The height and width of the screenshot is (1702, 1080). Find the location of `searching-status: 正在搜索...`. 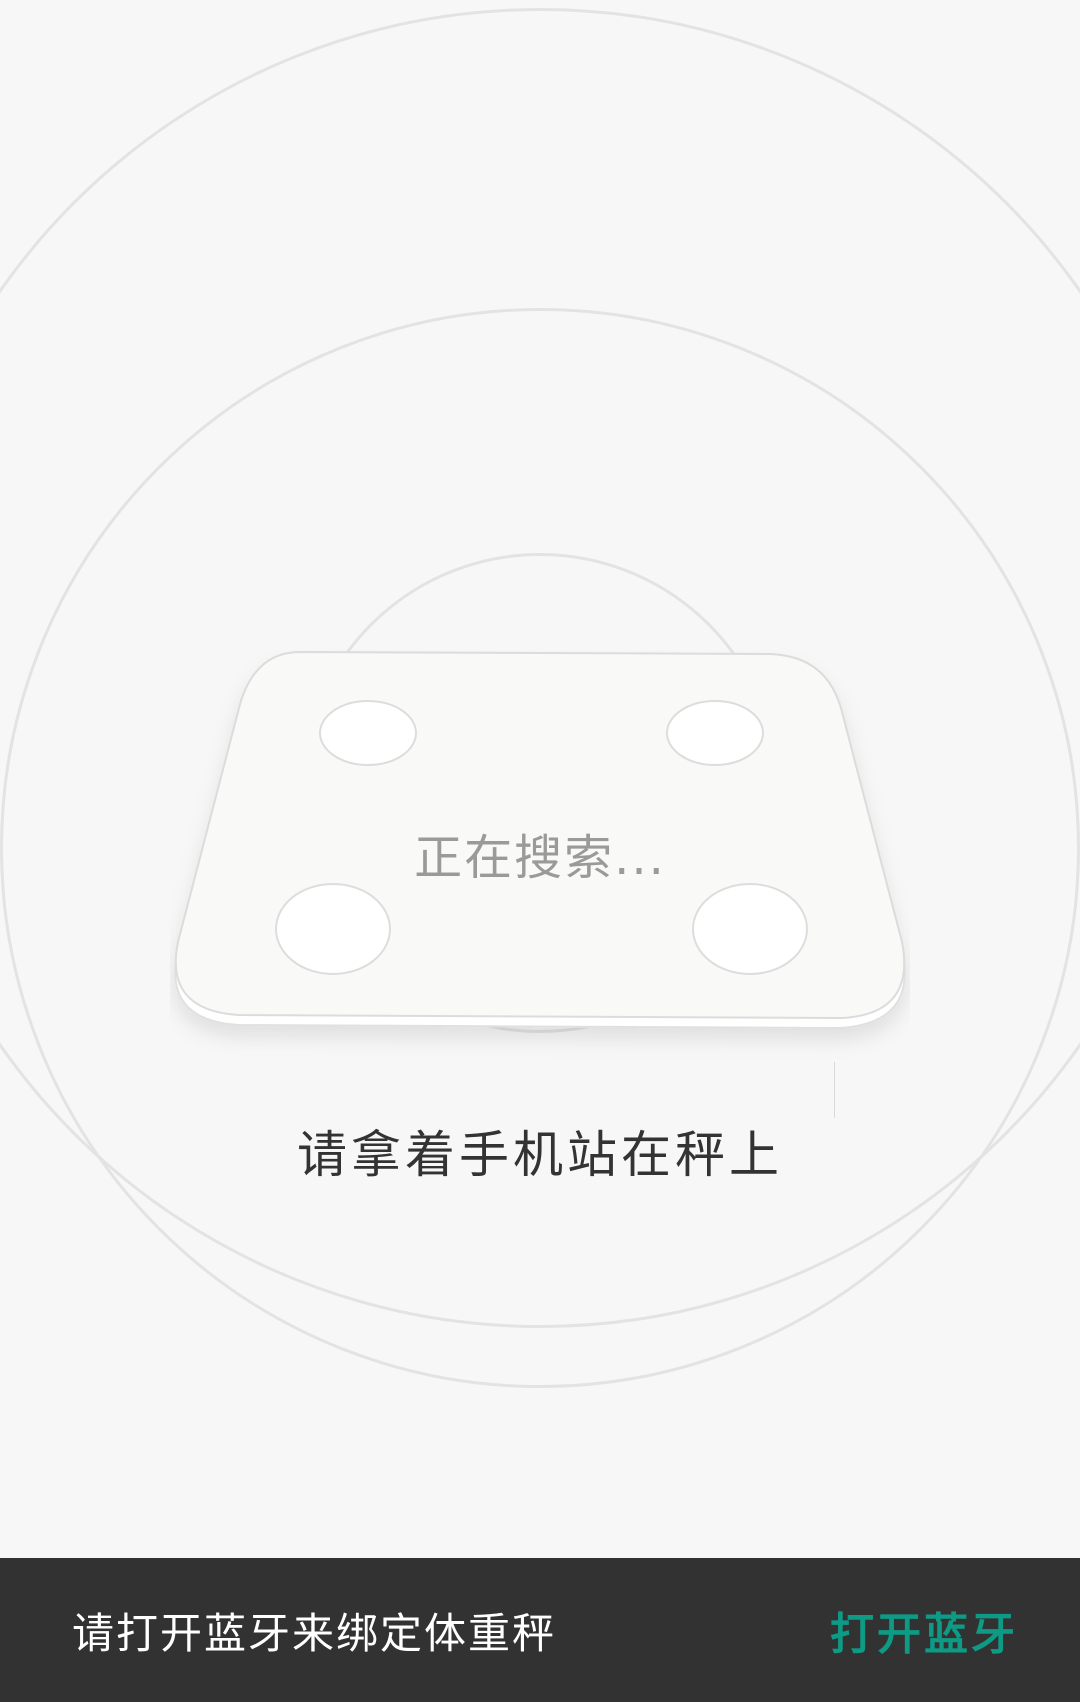

searching-status: 正在搜索... is located at coordinates (540, 858).